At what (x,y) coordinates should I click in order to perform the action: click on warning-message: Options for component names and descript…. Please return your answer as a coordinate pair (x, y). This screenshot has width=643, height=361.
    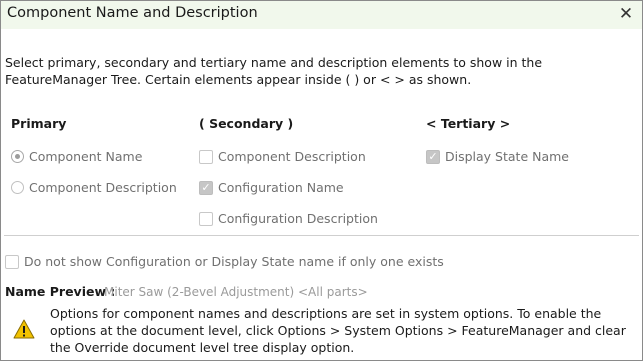
    Looking at the image, I should click on (338, 330).